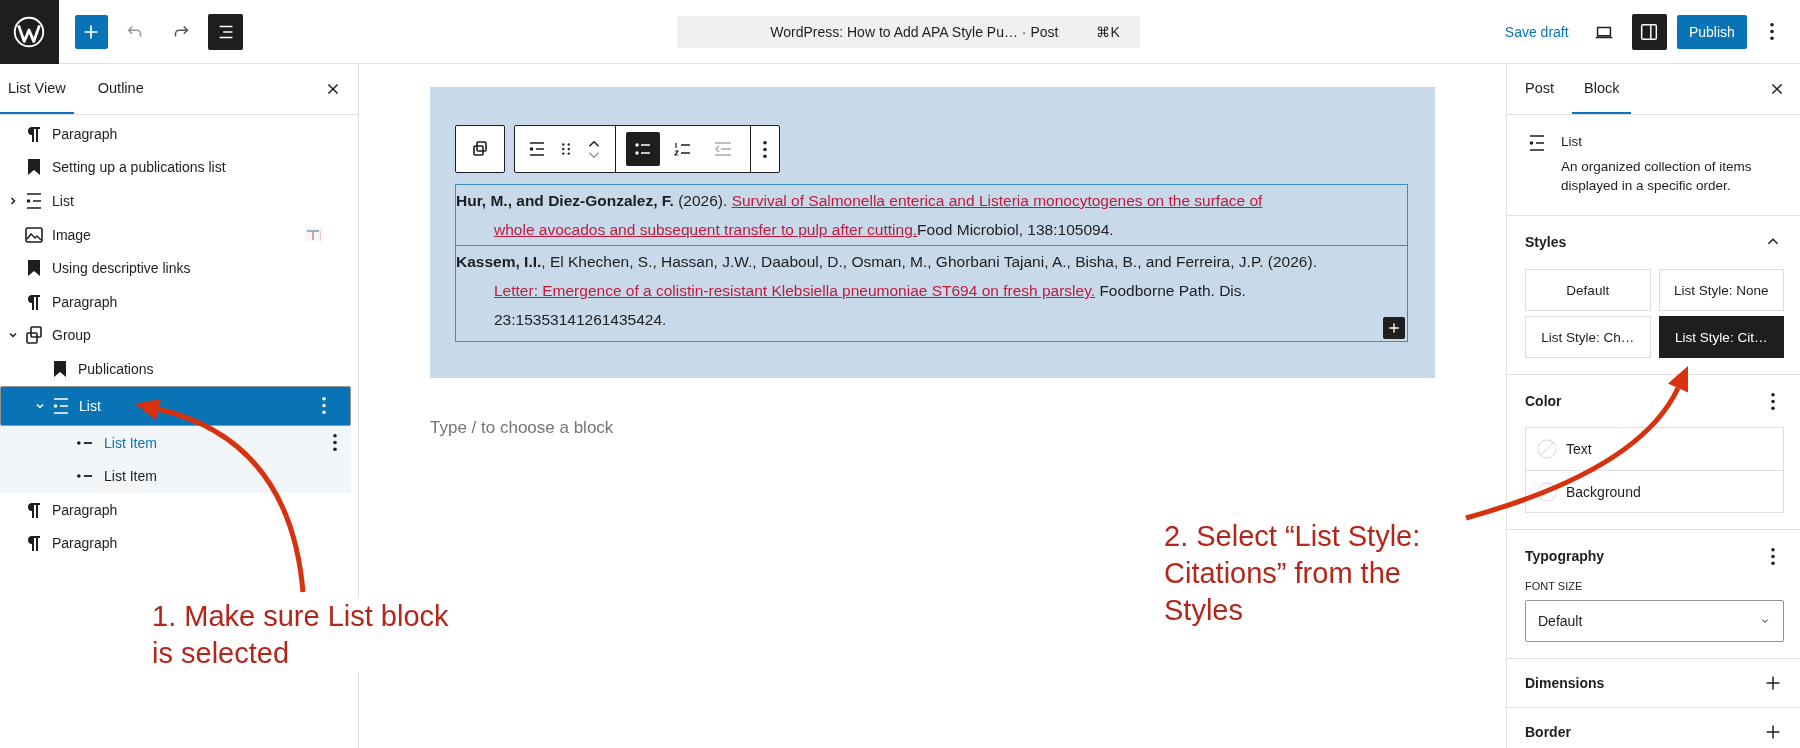 The width and height of the screenshot is (1800, 748). What do you see at coordinates (860, 215) in the screenshot?
I see `citation-text: Hur, M., and Diez-Gonzalez, F. (2026). Survival of Salmonella enterica and Listeria monocytogenes on the surface of whole avocados and subsequent transfer to pulp after cutting.Food Microbiol, 138:105094.` at bounding box center [860, 215].